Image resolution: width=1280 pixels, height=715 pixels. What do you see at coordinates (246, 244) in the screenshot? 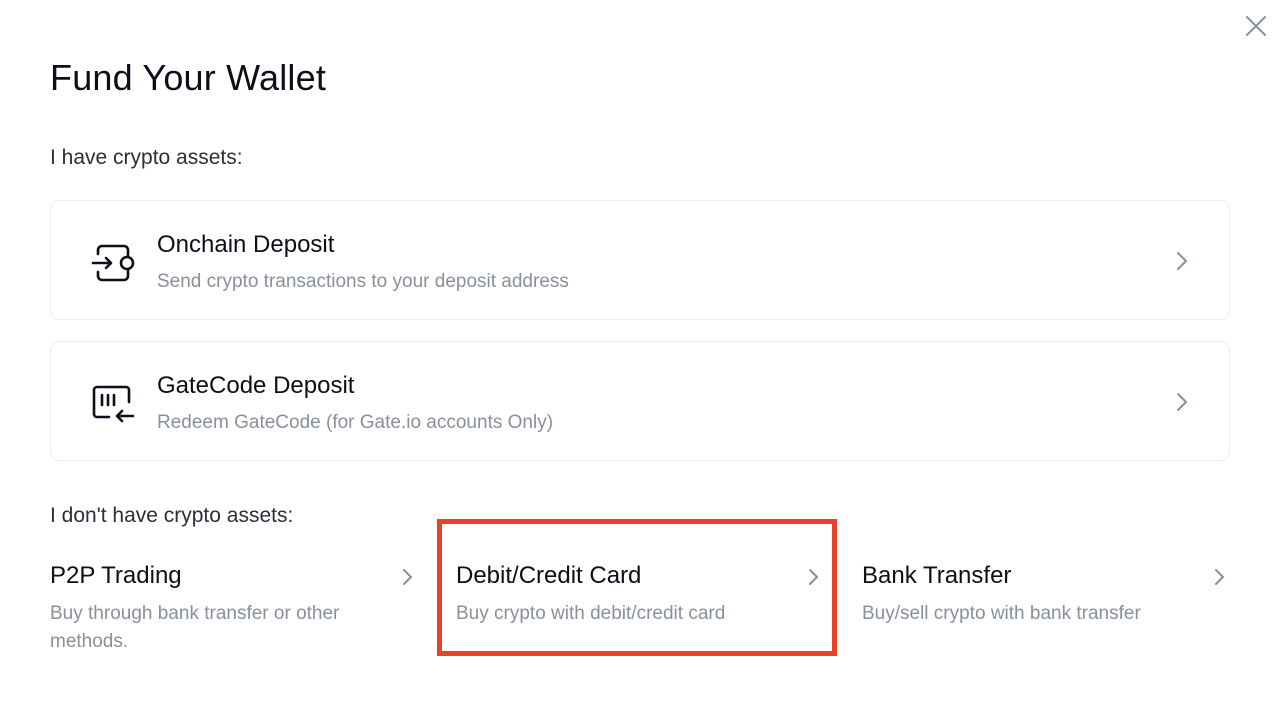
I see `onchain-deposit-title: Onchain Deposit` at bounding box center [246, 244].